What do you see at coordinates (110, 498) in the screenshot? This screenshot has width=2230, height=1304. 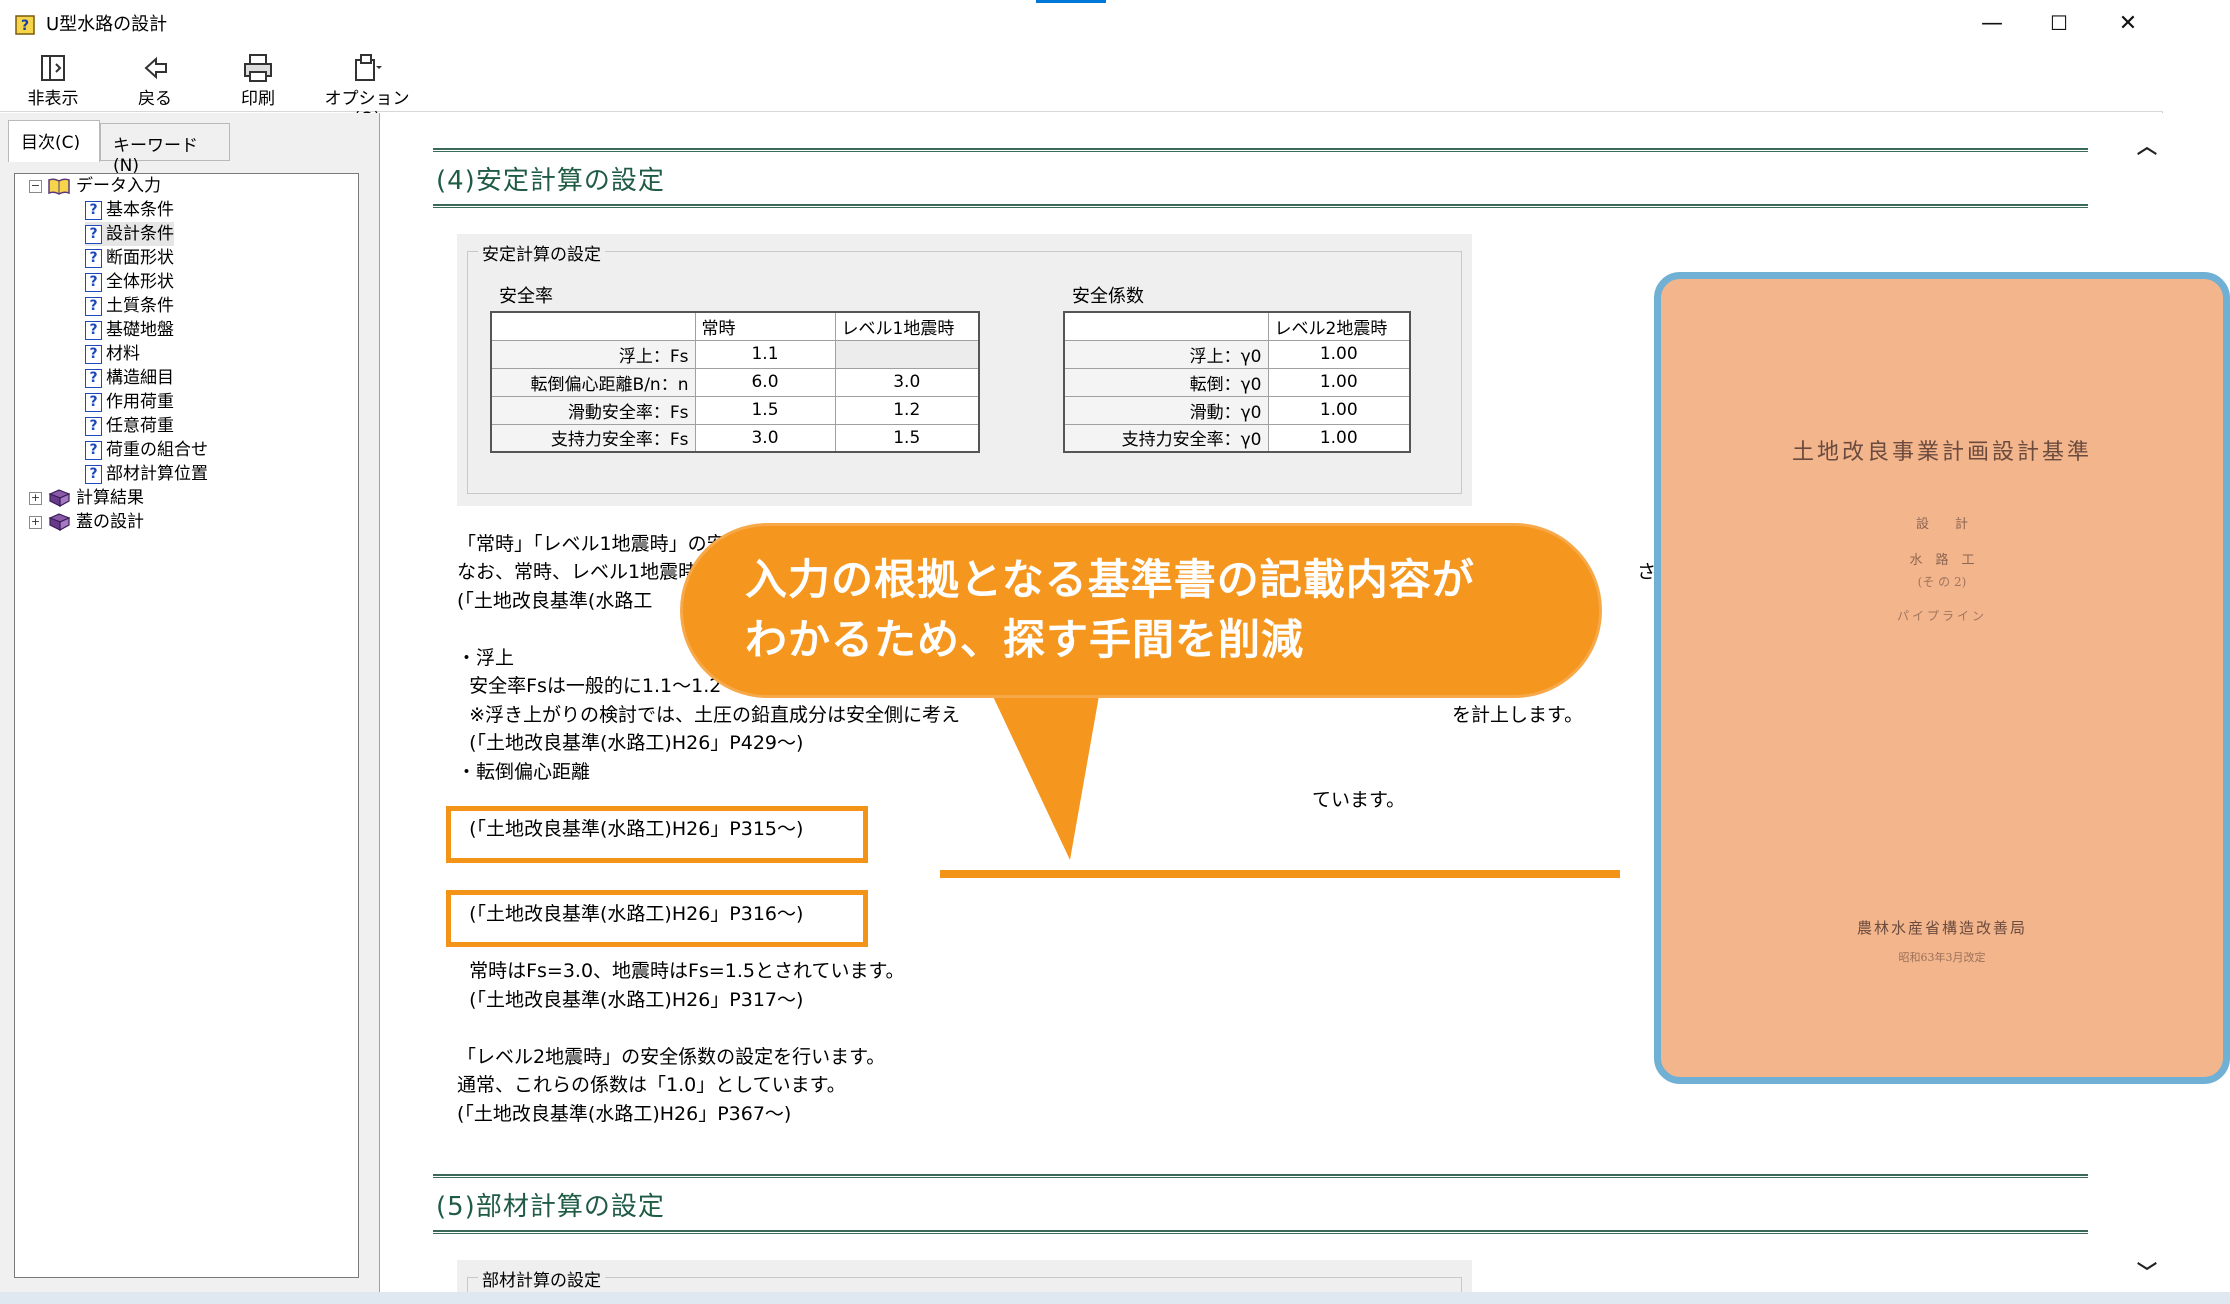 I see `tree-label: 計算結果` at bounding box center [110, 498].